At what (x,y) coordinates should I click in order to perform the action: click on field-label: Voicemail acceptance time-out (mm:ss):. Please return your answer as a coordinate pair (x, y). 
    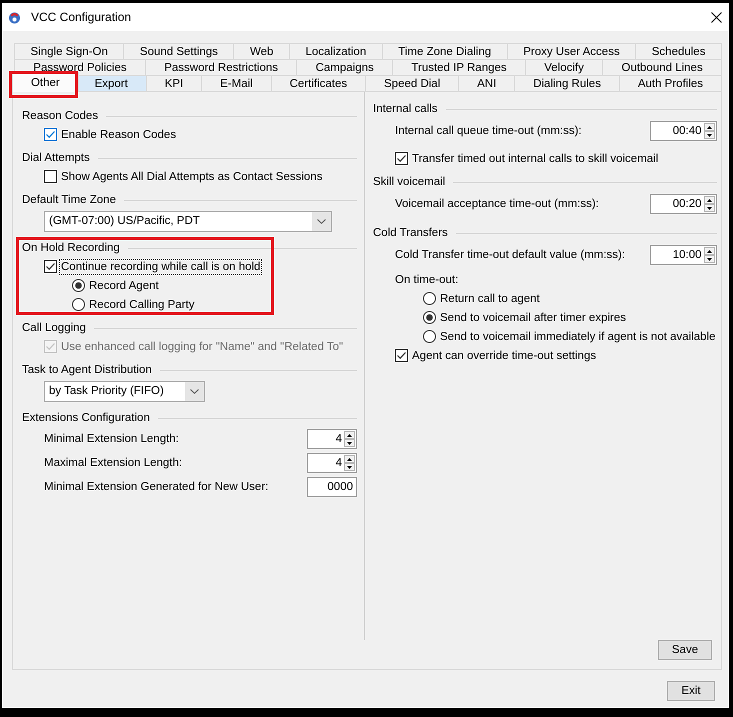
    Looking at the image, I should click on (497, 204).